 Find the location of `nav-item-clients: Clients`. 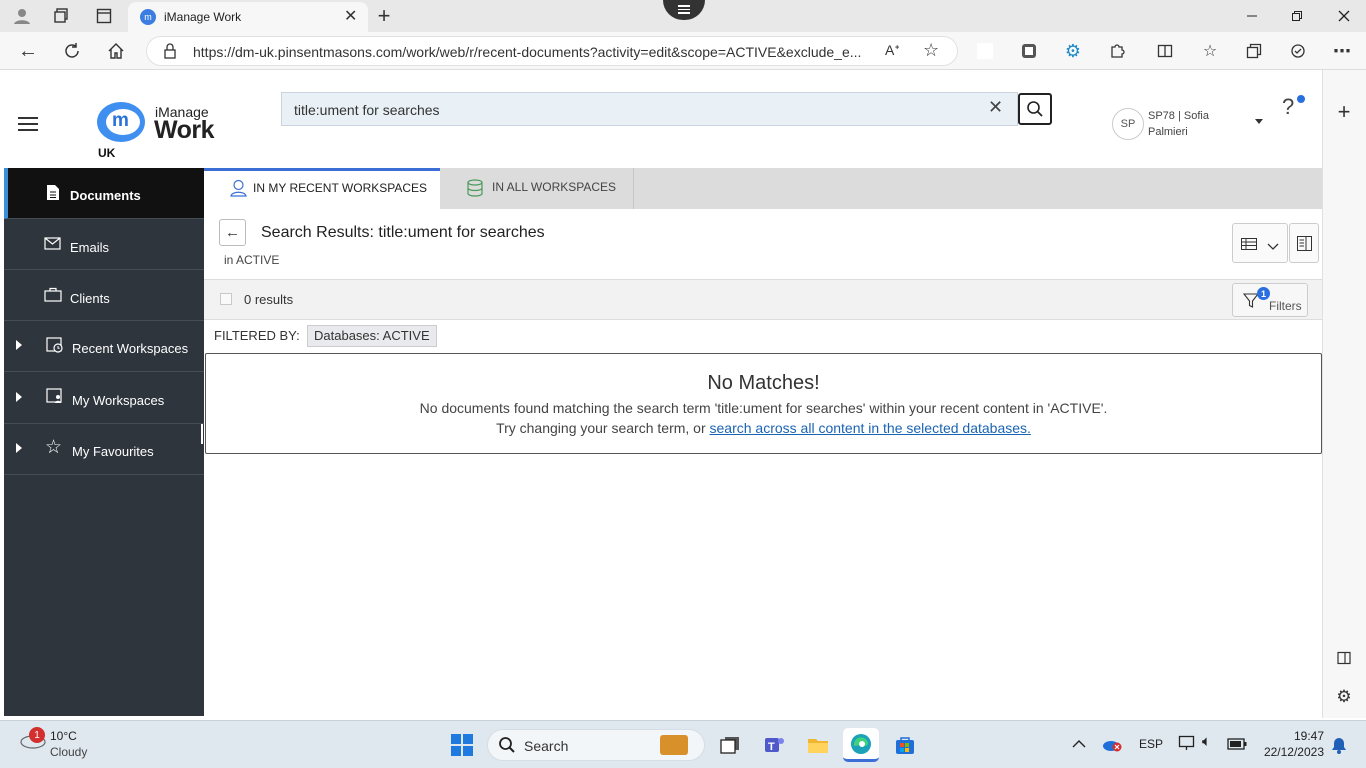

nav-item-clients: Clients is located at coordinates (104, 295).